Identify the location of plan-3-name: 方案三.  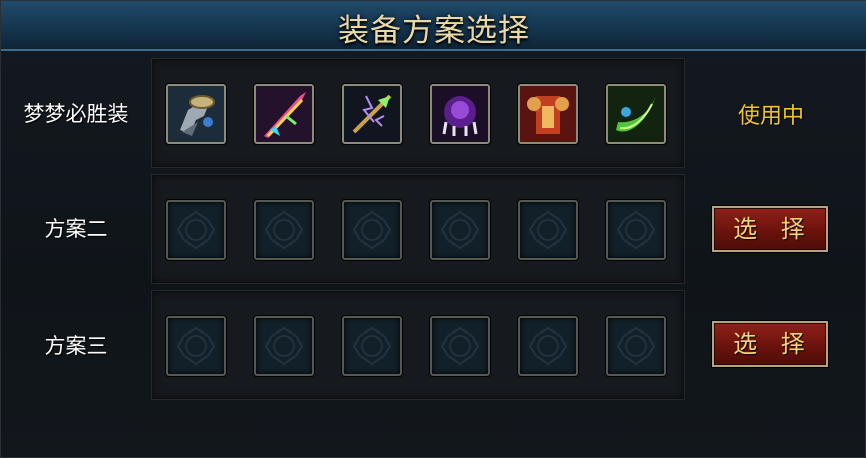
(76, 346).